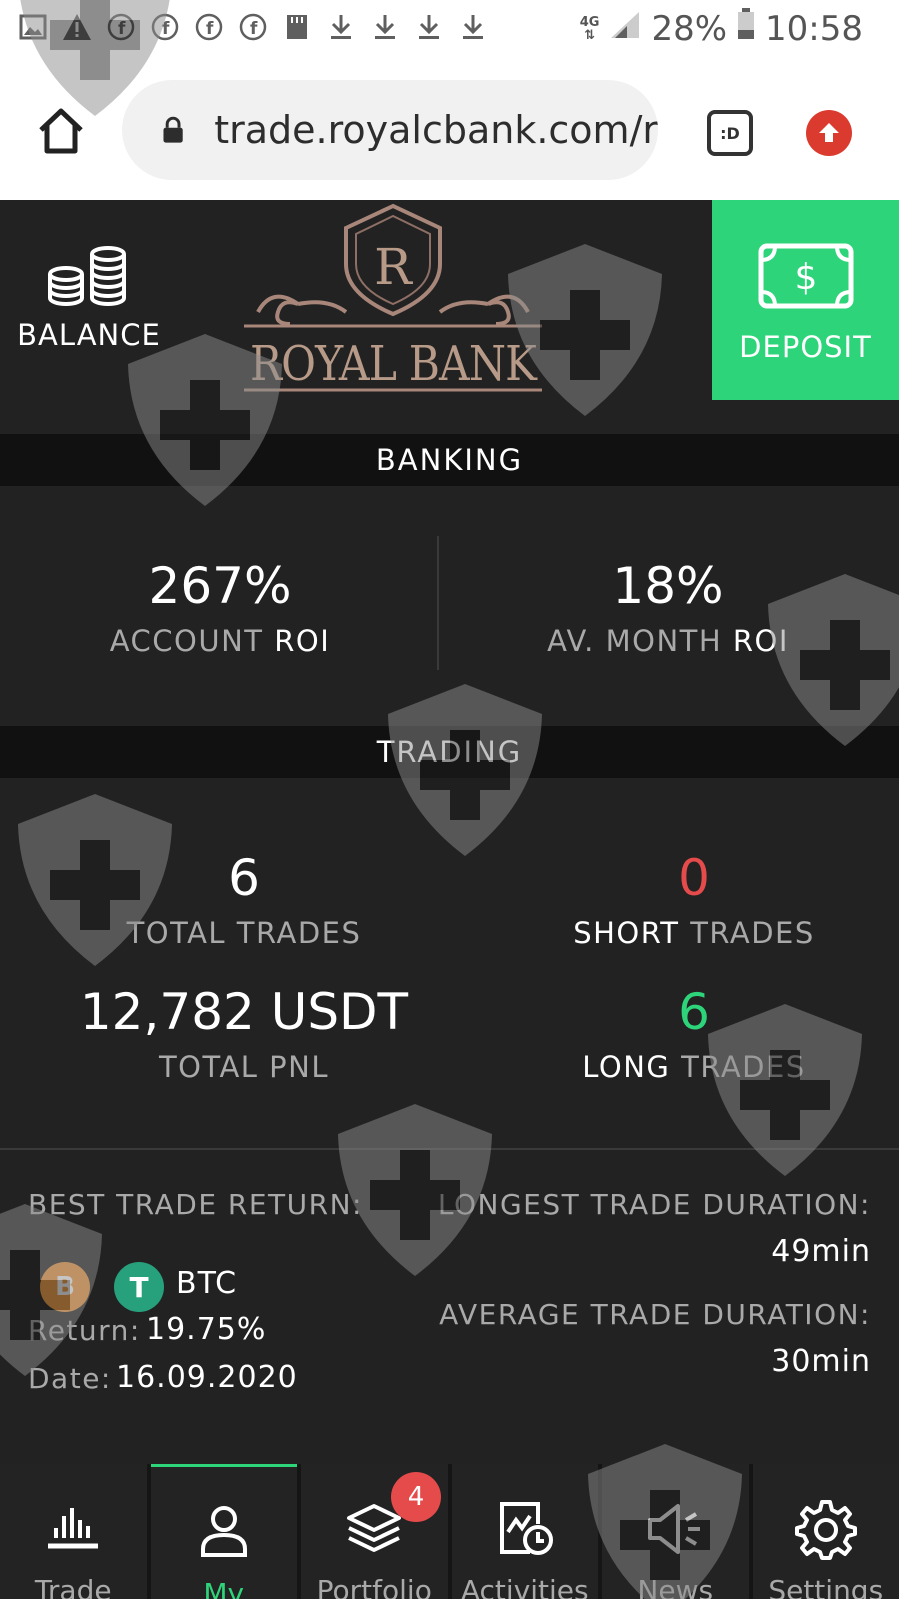 The image size is (899, 1599). Describe the element at coordinates (655, 1314) in the screenshot. I see `average-duration-label: AVERAGE TRADE DURATION:` at that location.